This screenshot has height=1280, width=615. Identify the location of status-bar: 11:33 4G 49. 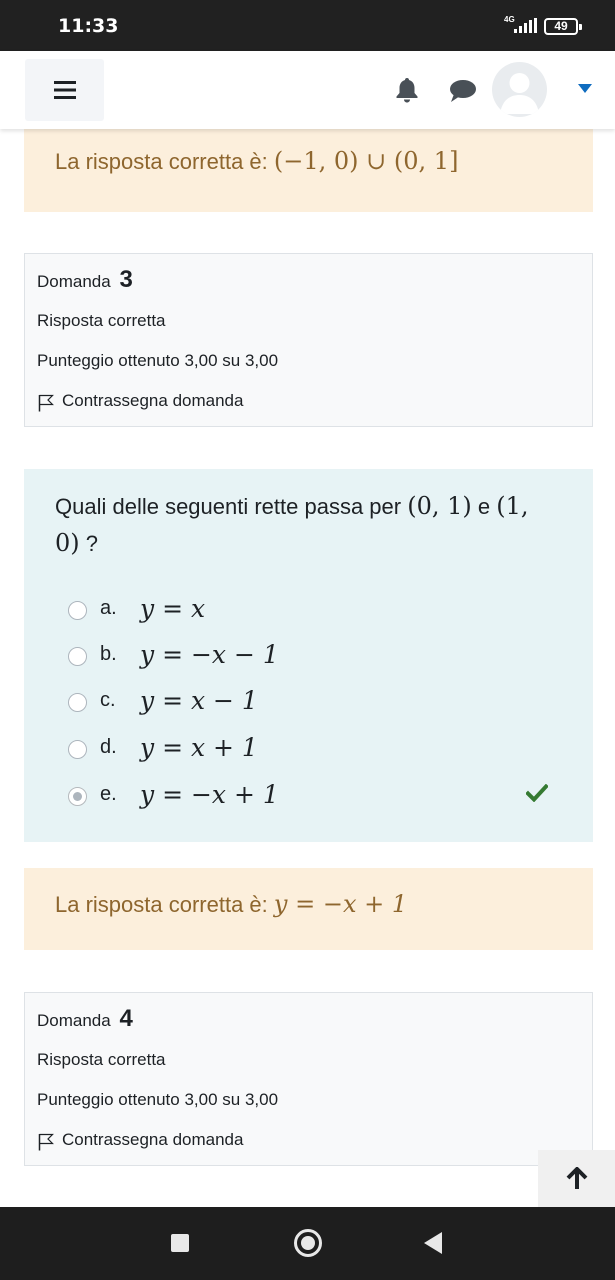
(307, 25).